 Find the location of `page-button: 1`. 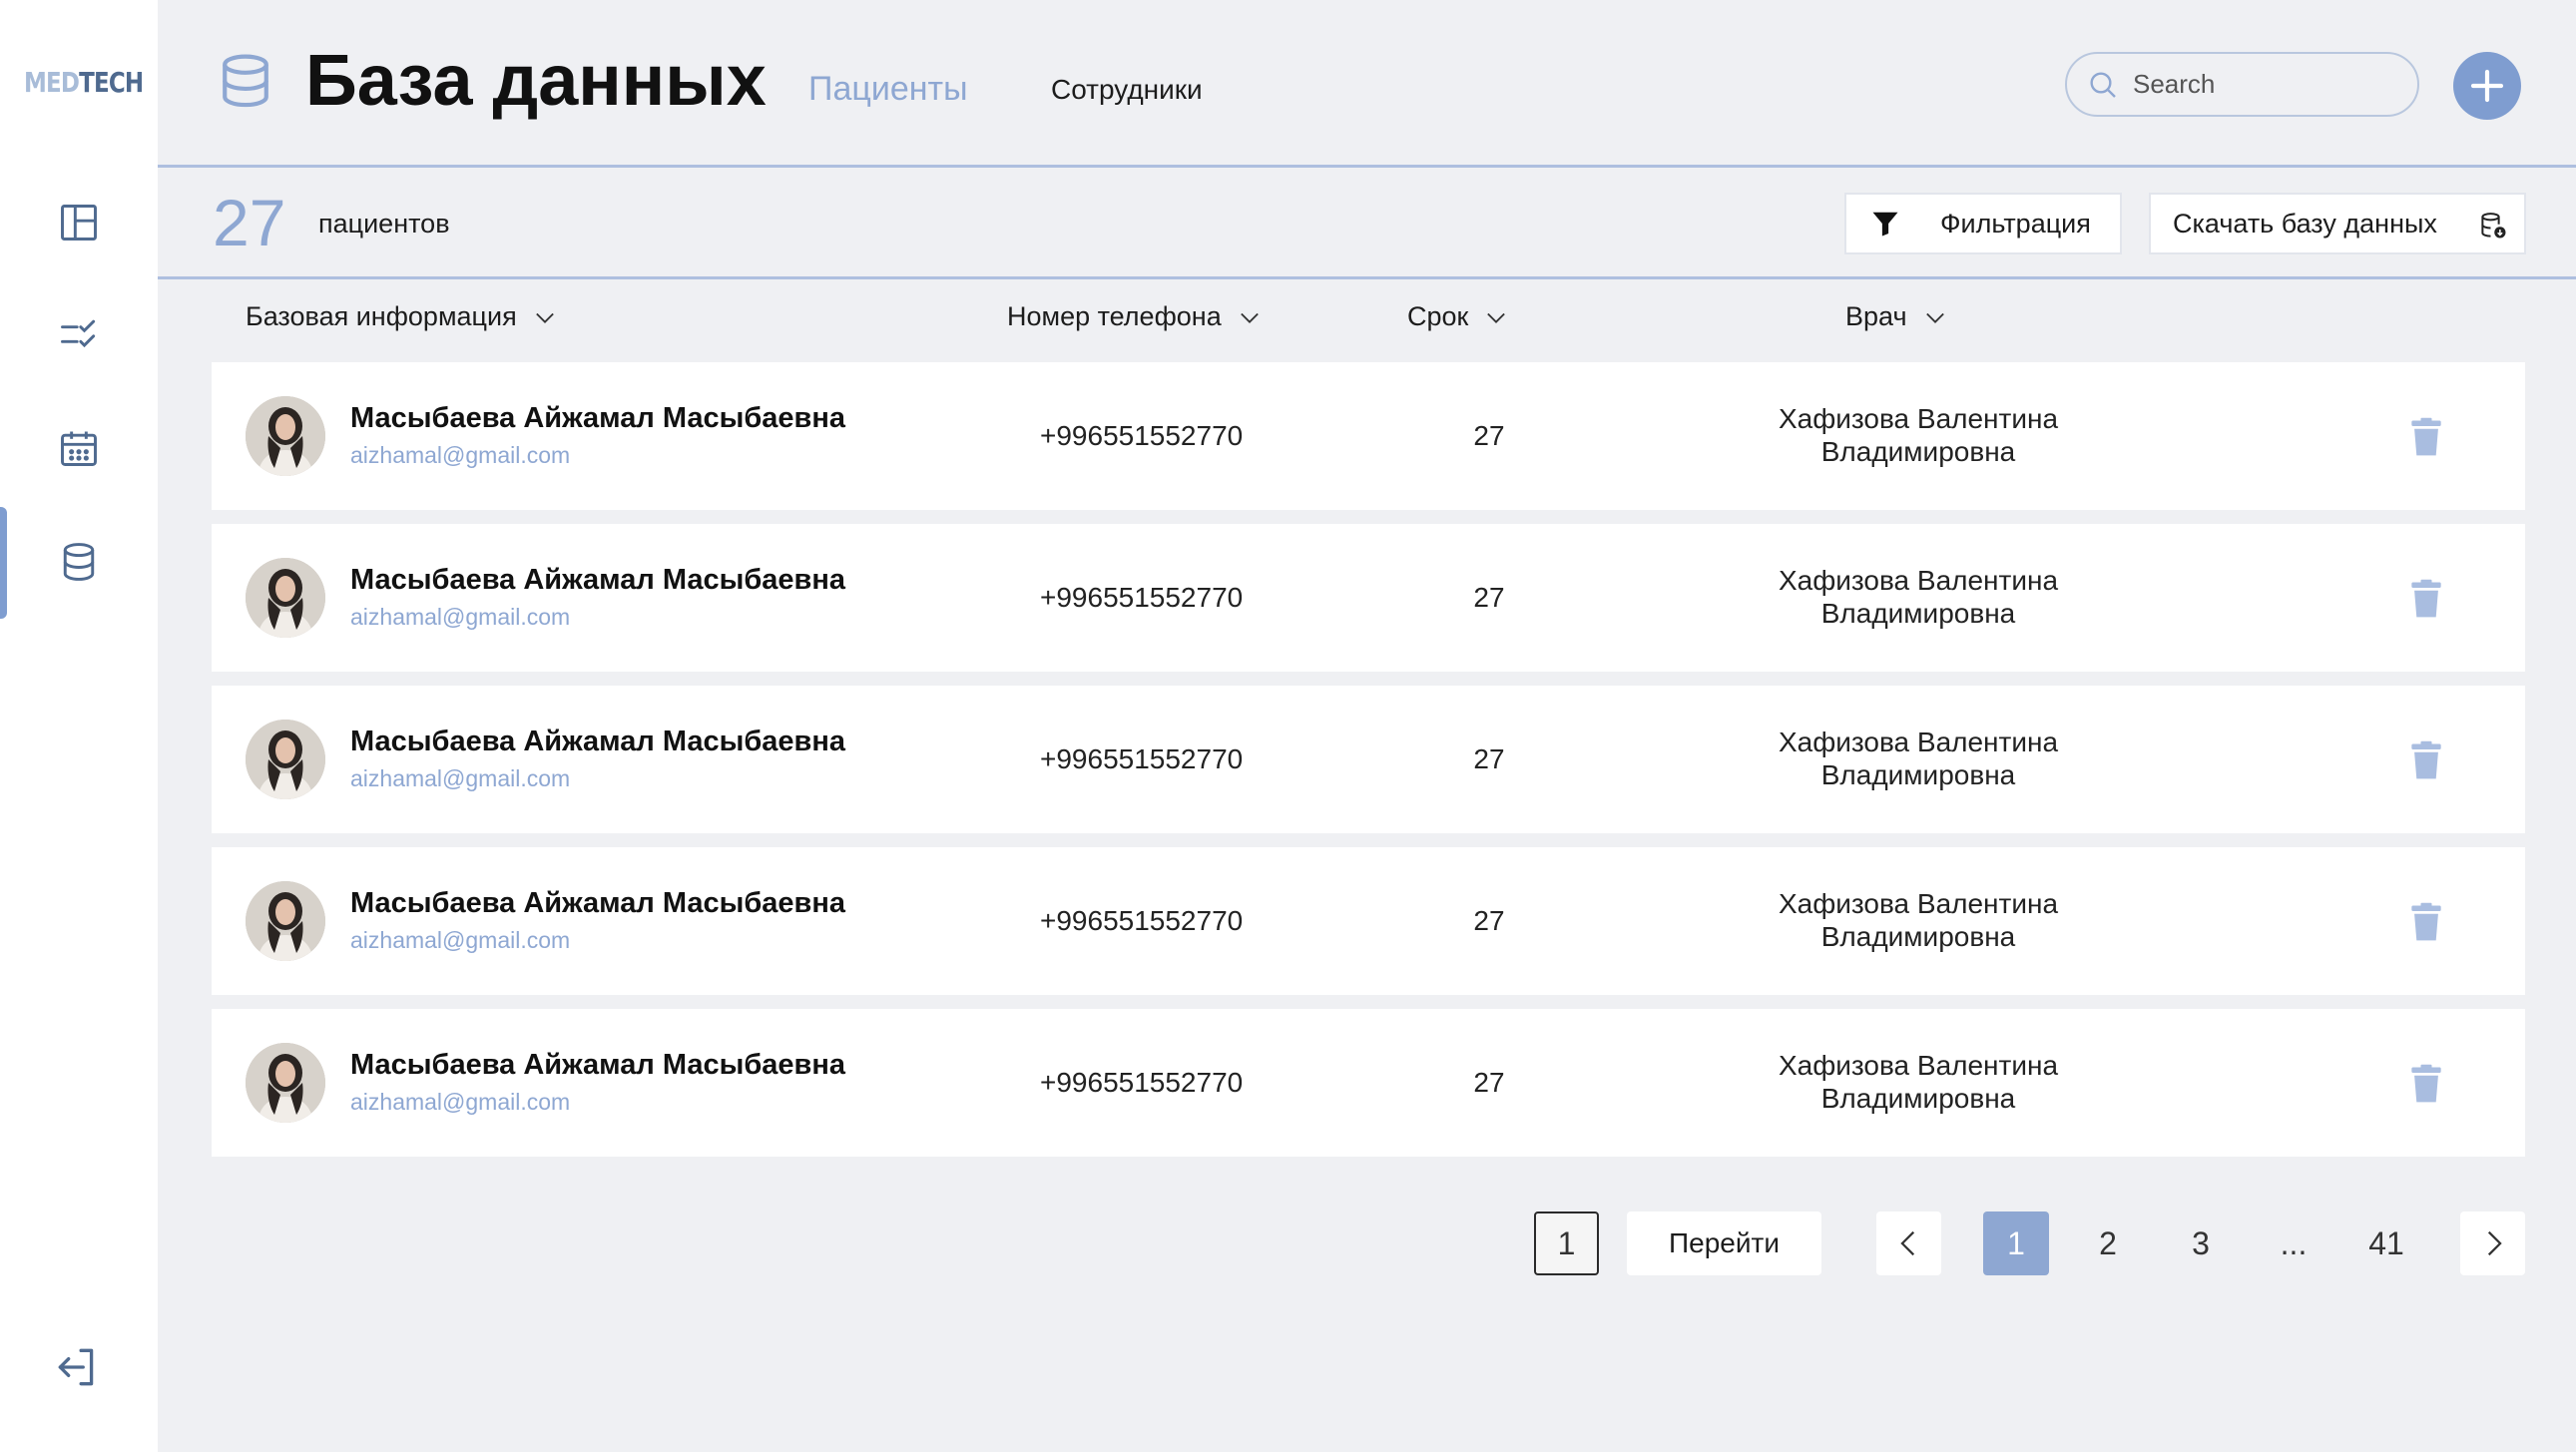

page-button: 1 is located at coordinates (2016, 1243).